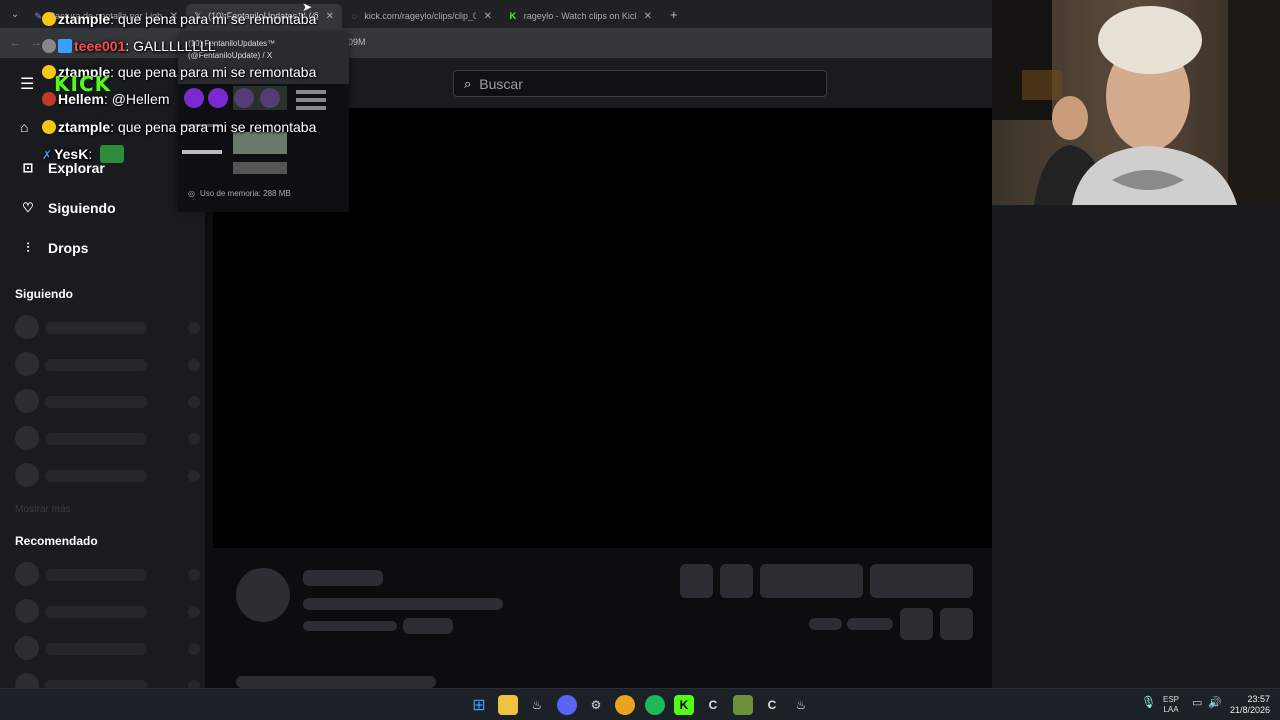 This screenshot has height=720, width=1280. I want to click on emote-icon, so click(112, 154).